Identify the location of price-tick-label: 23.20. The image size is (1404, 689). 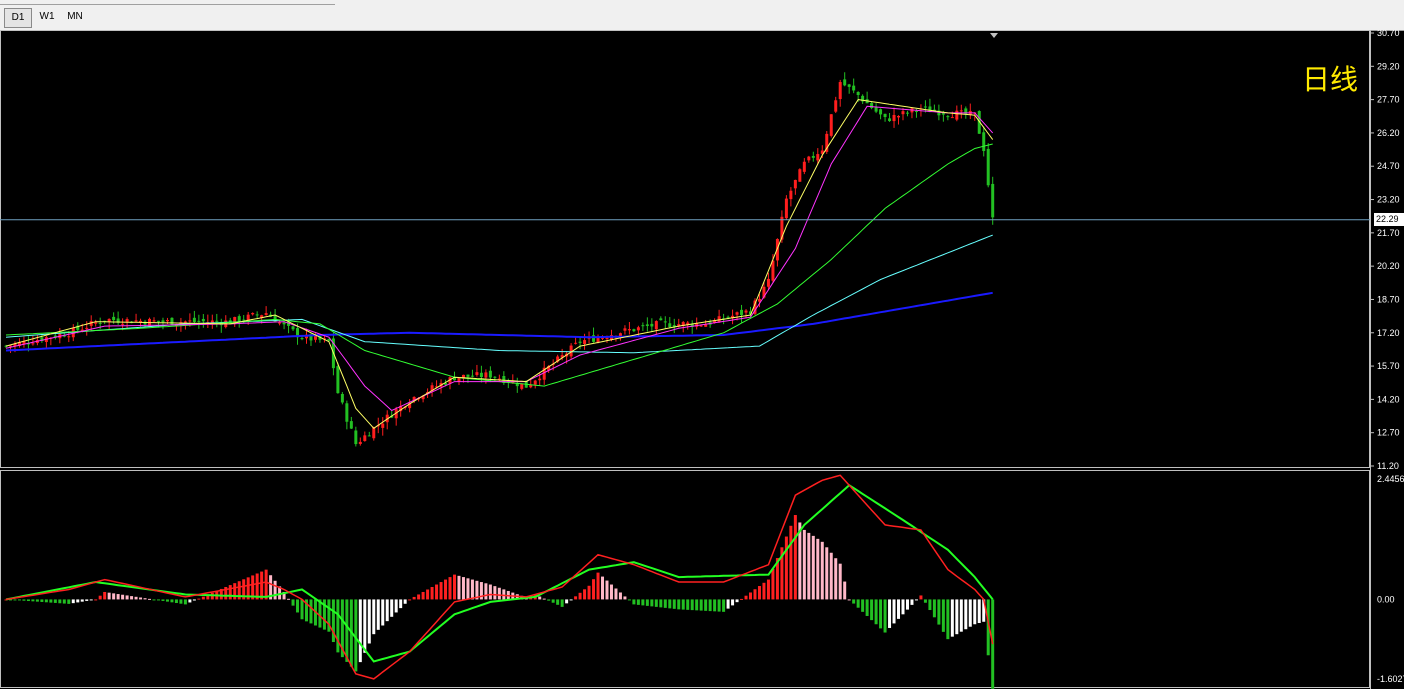
(1388, 200).